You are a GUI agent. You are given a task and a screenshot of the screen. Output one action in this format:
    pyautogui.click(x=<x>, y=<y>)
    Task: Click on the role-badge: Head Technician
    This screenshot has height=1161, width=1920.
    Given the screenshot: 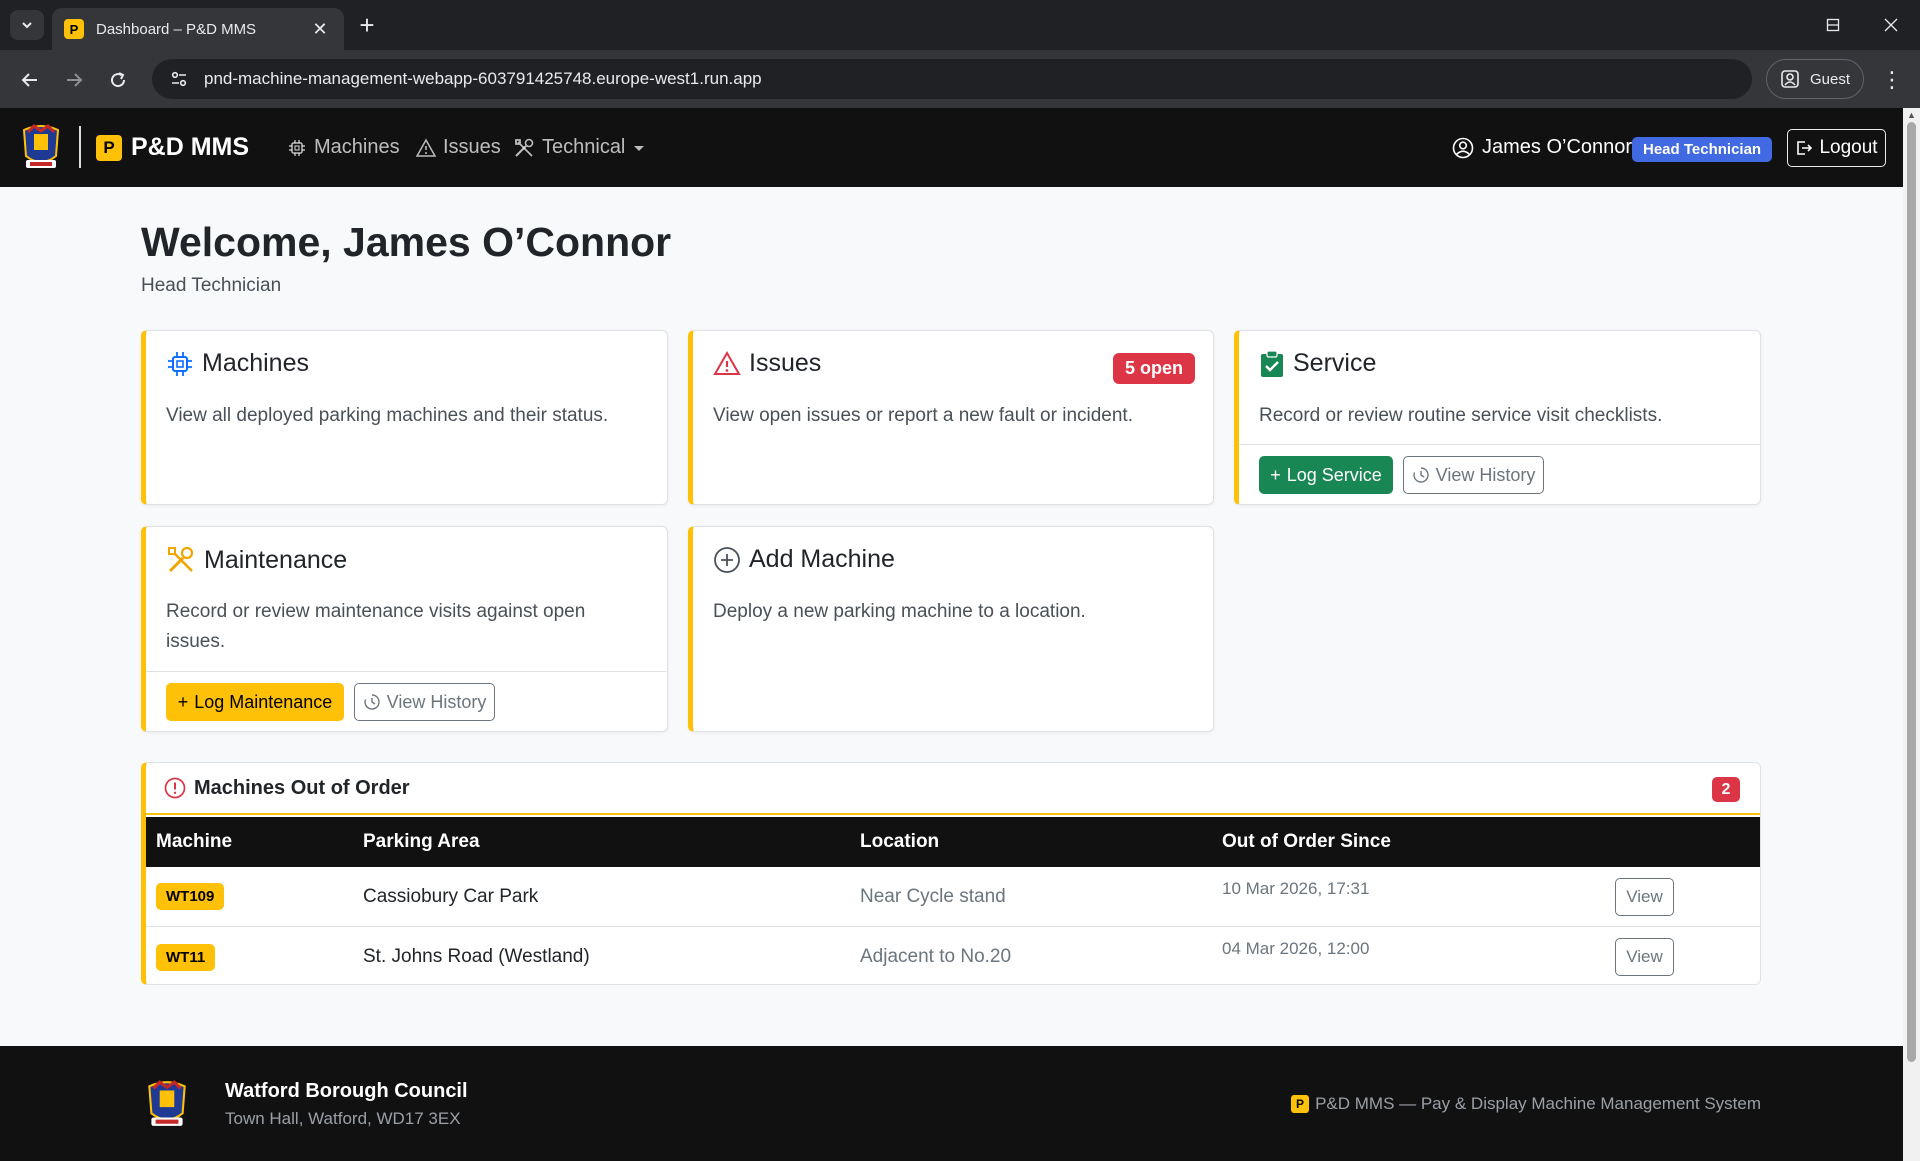 What is the action you would take?
    pyautogui.click(x=1702, y=149)
    